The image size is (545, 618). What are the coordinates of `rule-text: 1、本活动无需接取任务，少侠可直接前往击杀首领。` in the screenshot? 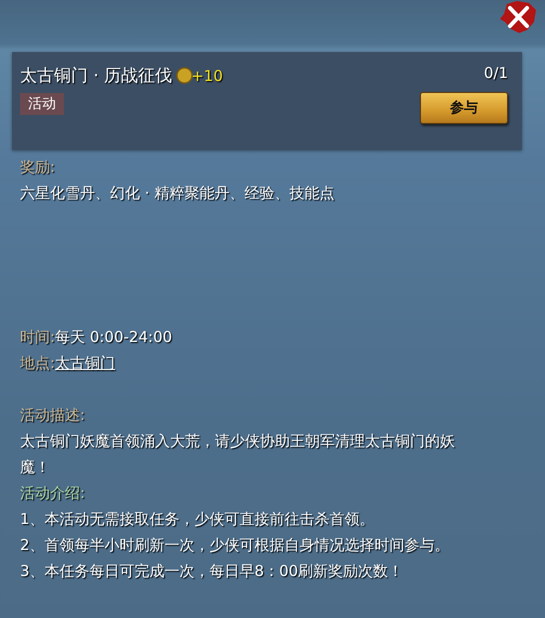 It's located at (198, 519).